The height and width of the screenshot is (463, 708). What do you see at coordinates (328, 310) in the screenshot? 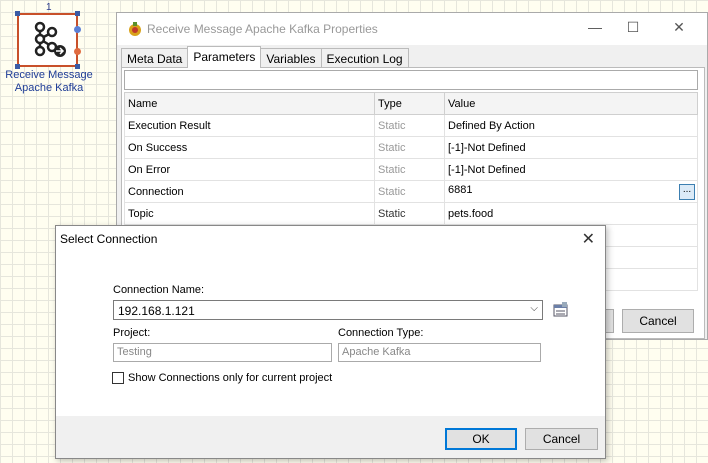
I see `connection-name-select: 192.168.1.121 ⌵` at bounding box center [328, 310].